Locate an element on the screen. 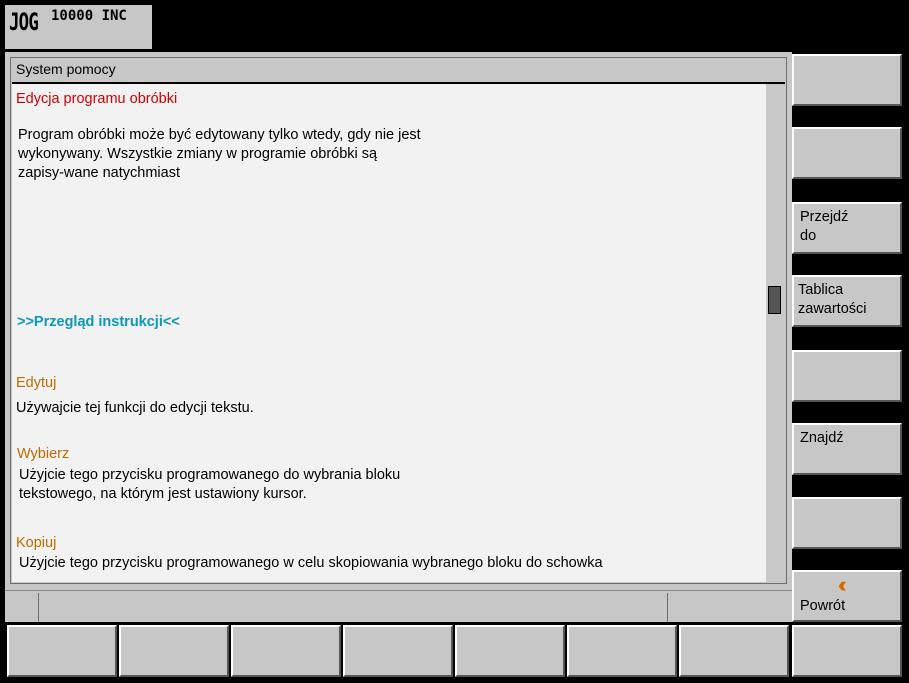  scrollbar-thumb is located at coordinates (774, 300).